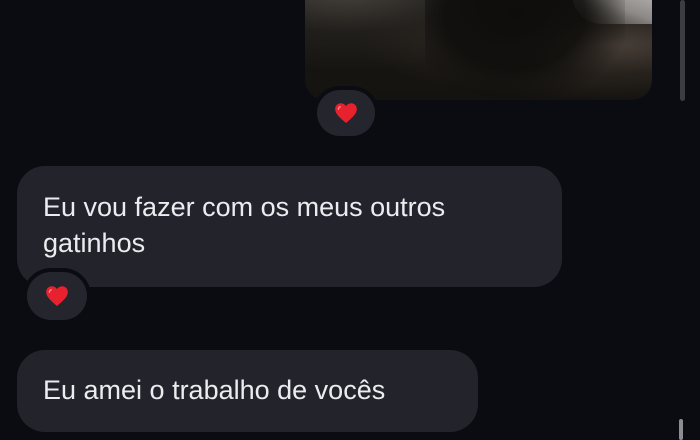 This screenshot has height=440, width=700. I want to click on scrollbar-thumb, so click(681, 429).